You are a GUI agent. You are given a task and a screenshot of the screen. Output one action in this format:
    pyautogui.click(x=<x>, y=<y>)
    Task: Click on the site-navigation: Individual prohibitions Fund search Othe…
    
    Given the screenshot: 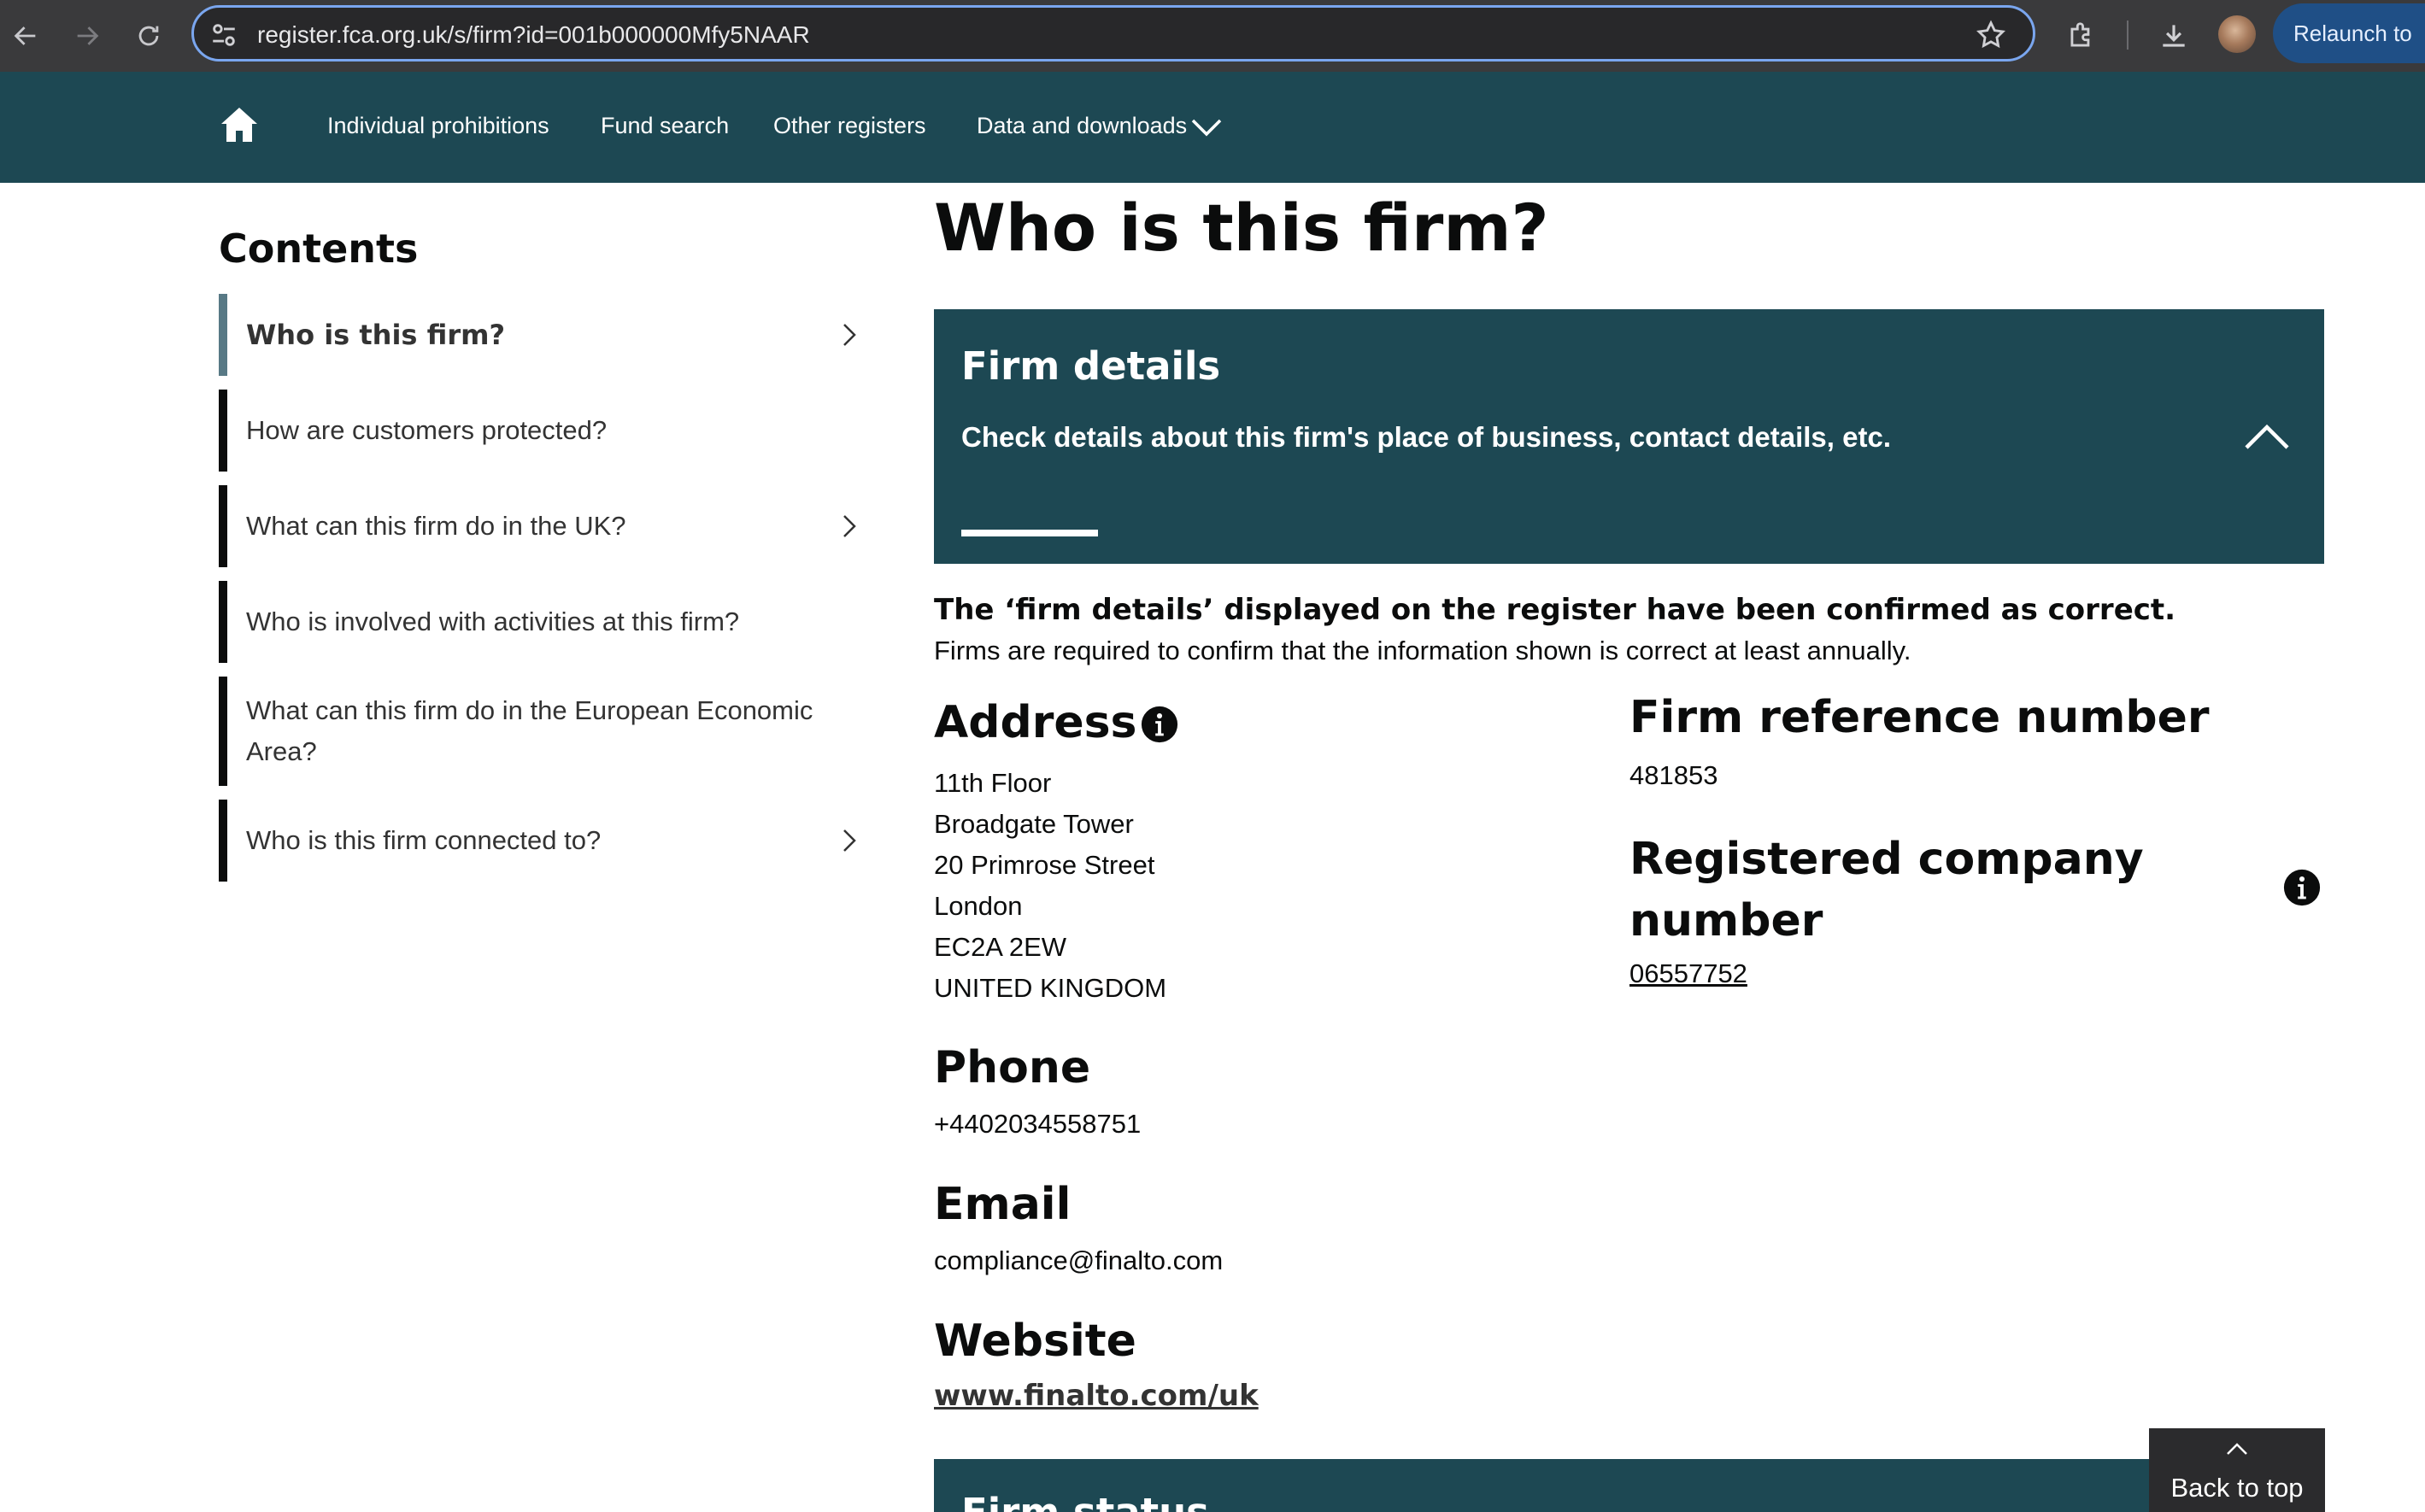 What is the action you would take?
    pyautogui.click(x=1213, y=127)
    